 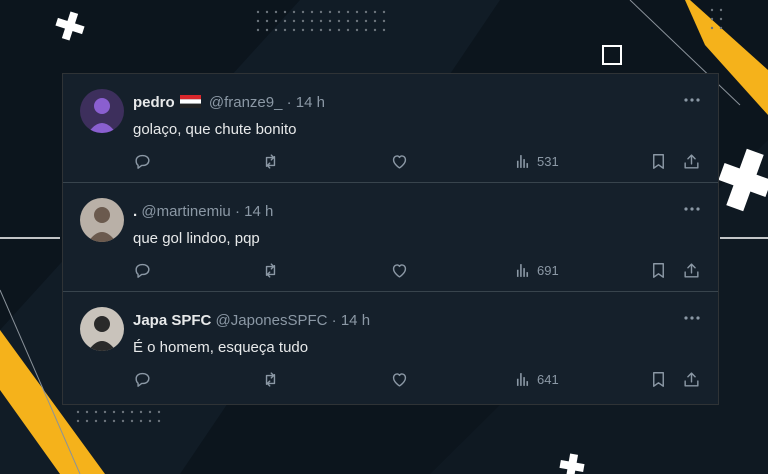 What do you see at coordinates (418, 379) in the screenshot?
I see `action-bar: 641` at bounding box center [418, 379].